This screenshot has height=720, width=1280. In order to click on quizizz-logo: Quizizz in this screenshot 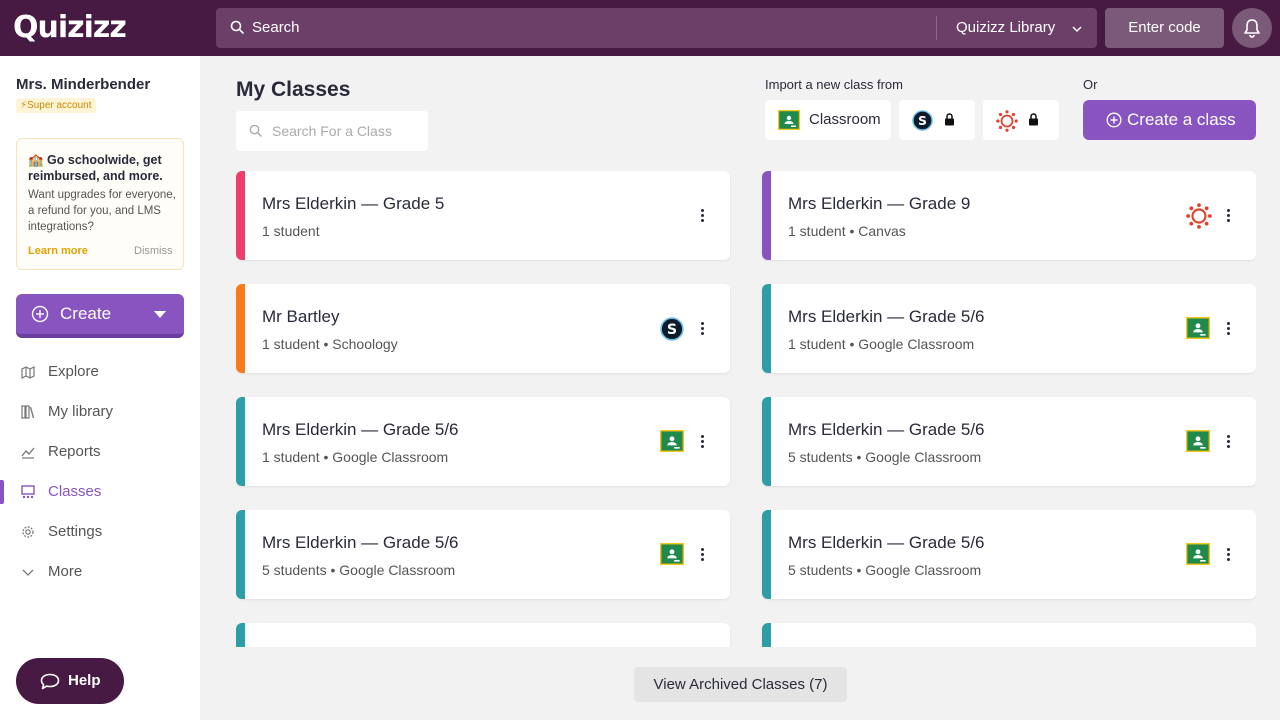, I will do `click(70, 27)`.